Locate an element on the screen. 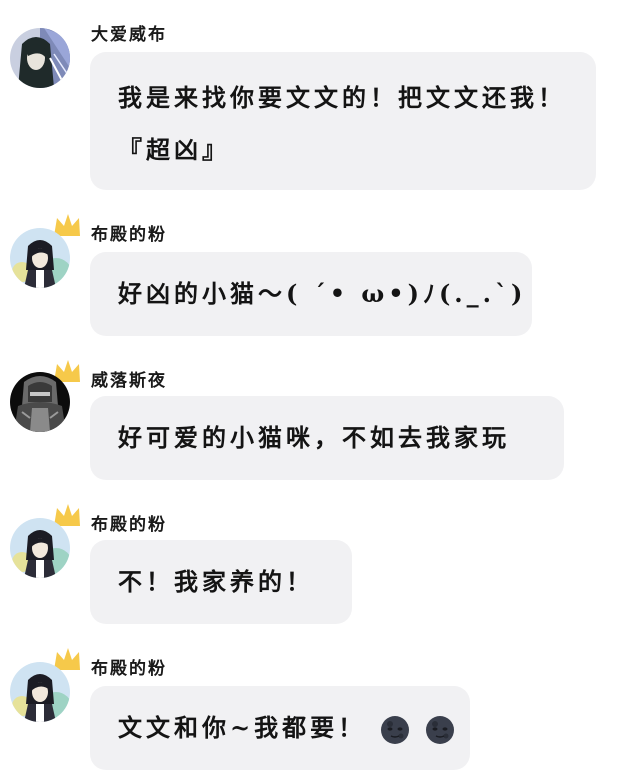  dark-knight-avatar-icon is located at coordinates (40, 402).